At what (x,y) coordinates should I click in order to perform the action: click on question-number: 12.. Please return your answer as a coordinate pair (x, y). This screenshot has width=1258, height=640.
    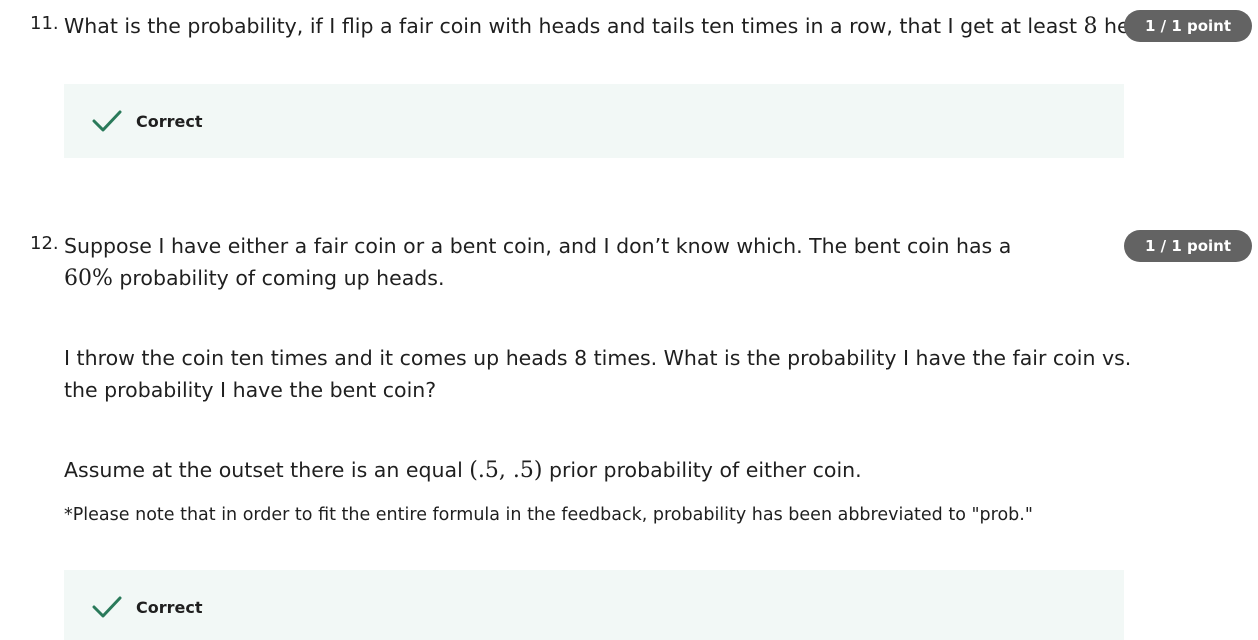
    Looking at the image, I should click on (44, 243).